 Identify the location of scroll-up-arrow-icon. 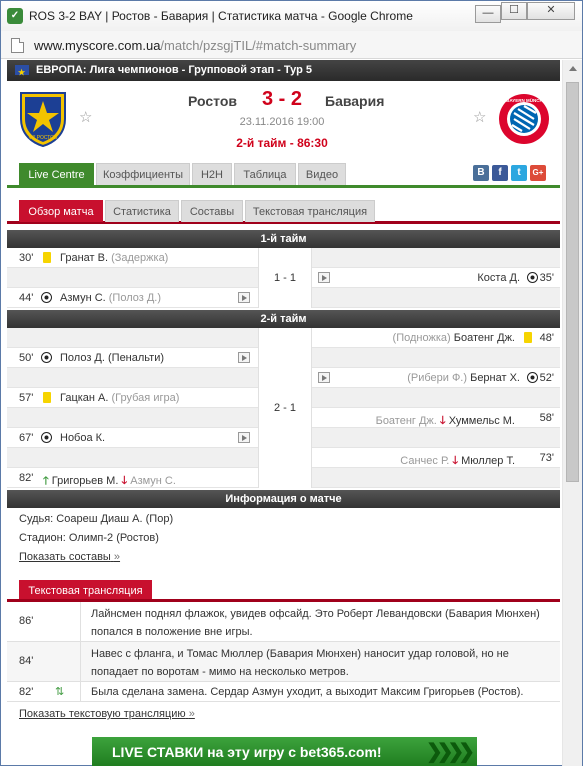
(573, 68).